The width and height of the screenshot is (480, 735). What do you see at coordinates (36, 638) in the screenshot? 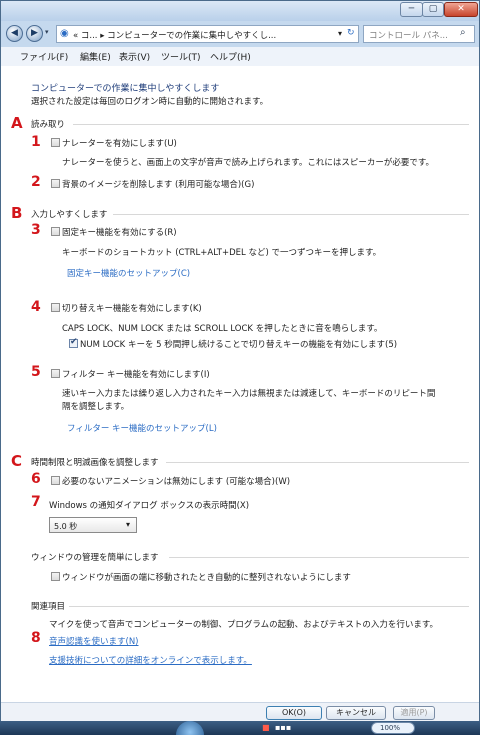
I see `marker-8: 8` at bounding box center [36, 638].